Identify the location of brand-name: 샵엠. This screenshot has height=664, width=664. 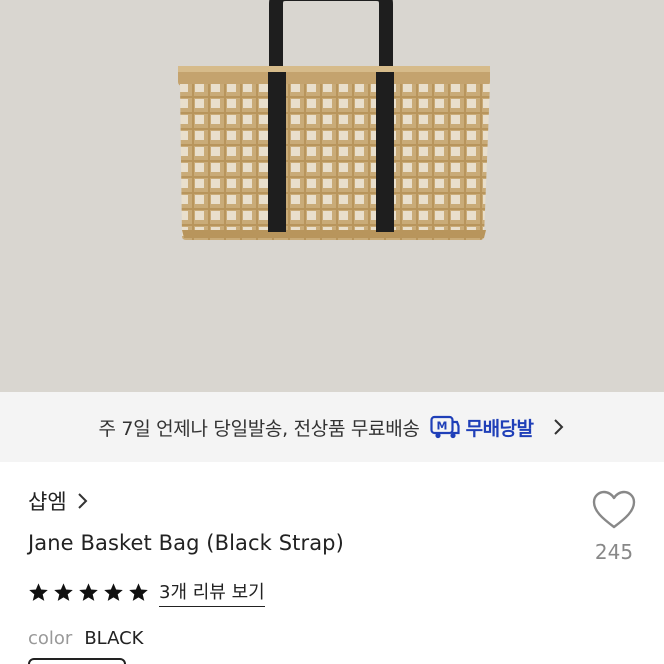
(47, 502).